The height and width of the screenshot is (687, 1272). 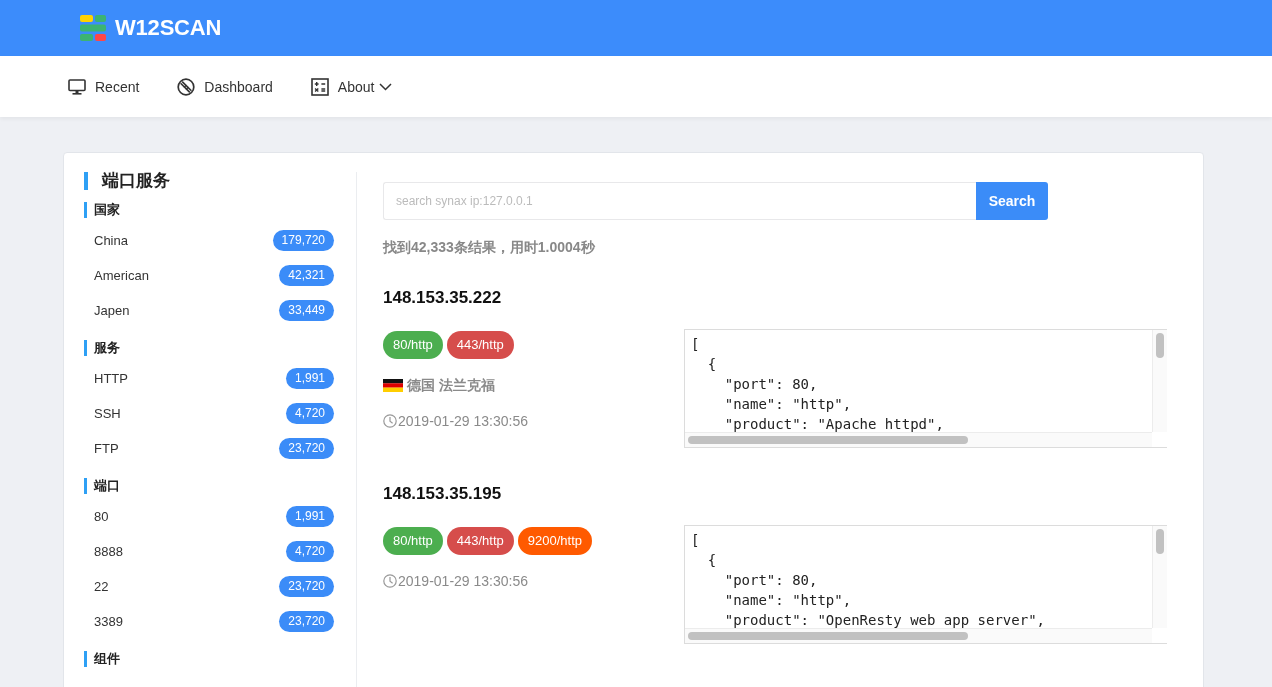 What do you see at coordinates (107, 413) in the screenshot?
I see `facet-link: SSH` at bounding box center [107, 413].